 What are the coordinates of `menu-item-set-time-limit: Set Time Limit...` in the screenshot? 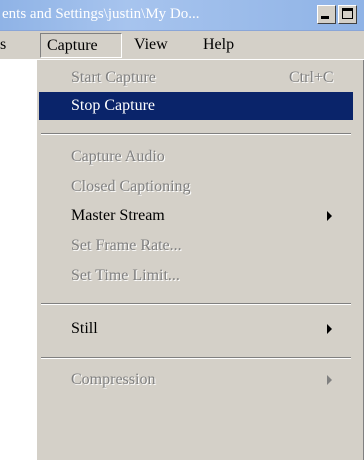 It's located at (196, 276).